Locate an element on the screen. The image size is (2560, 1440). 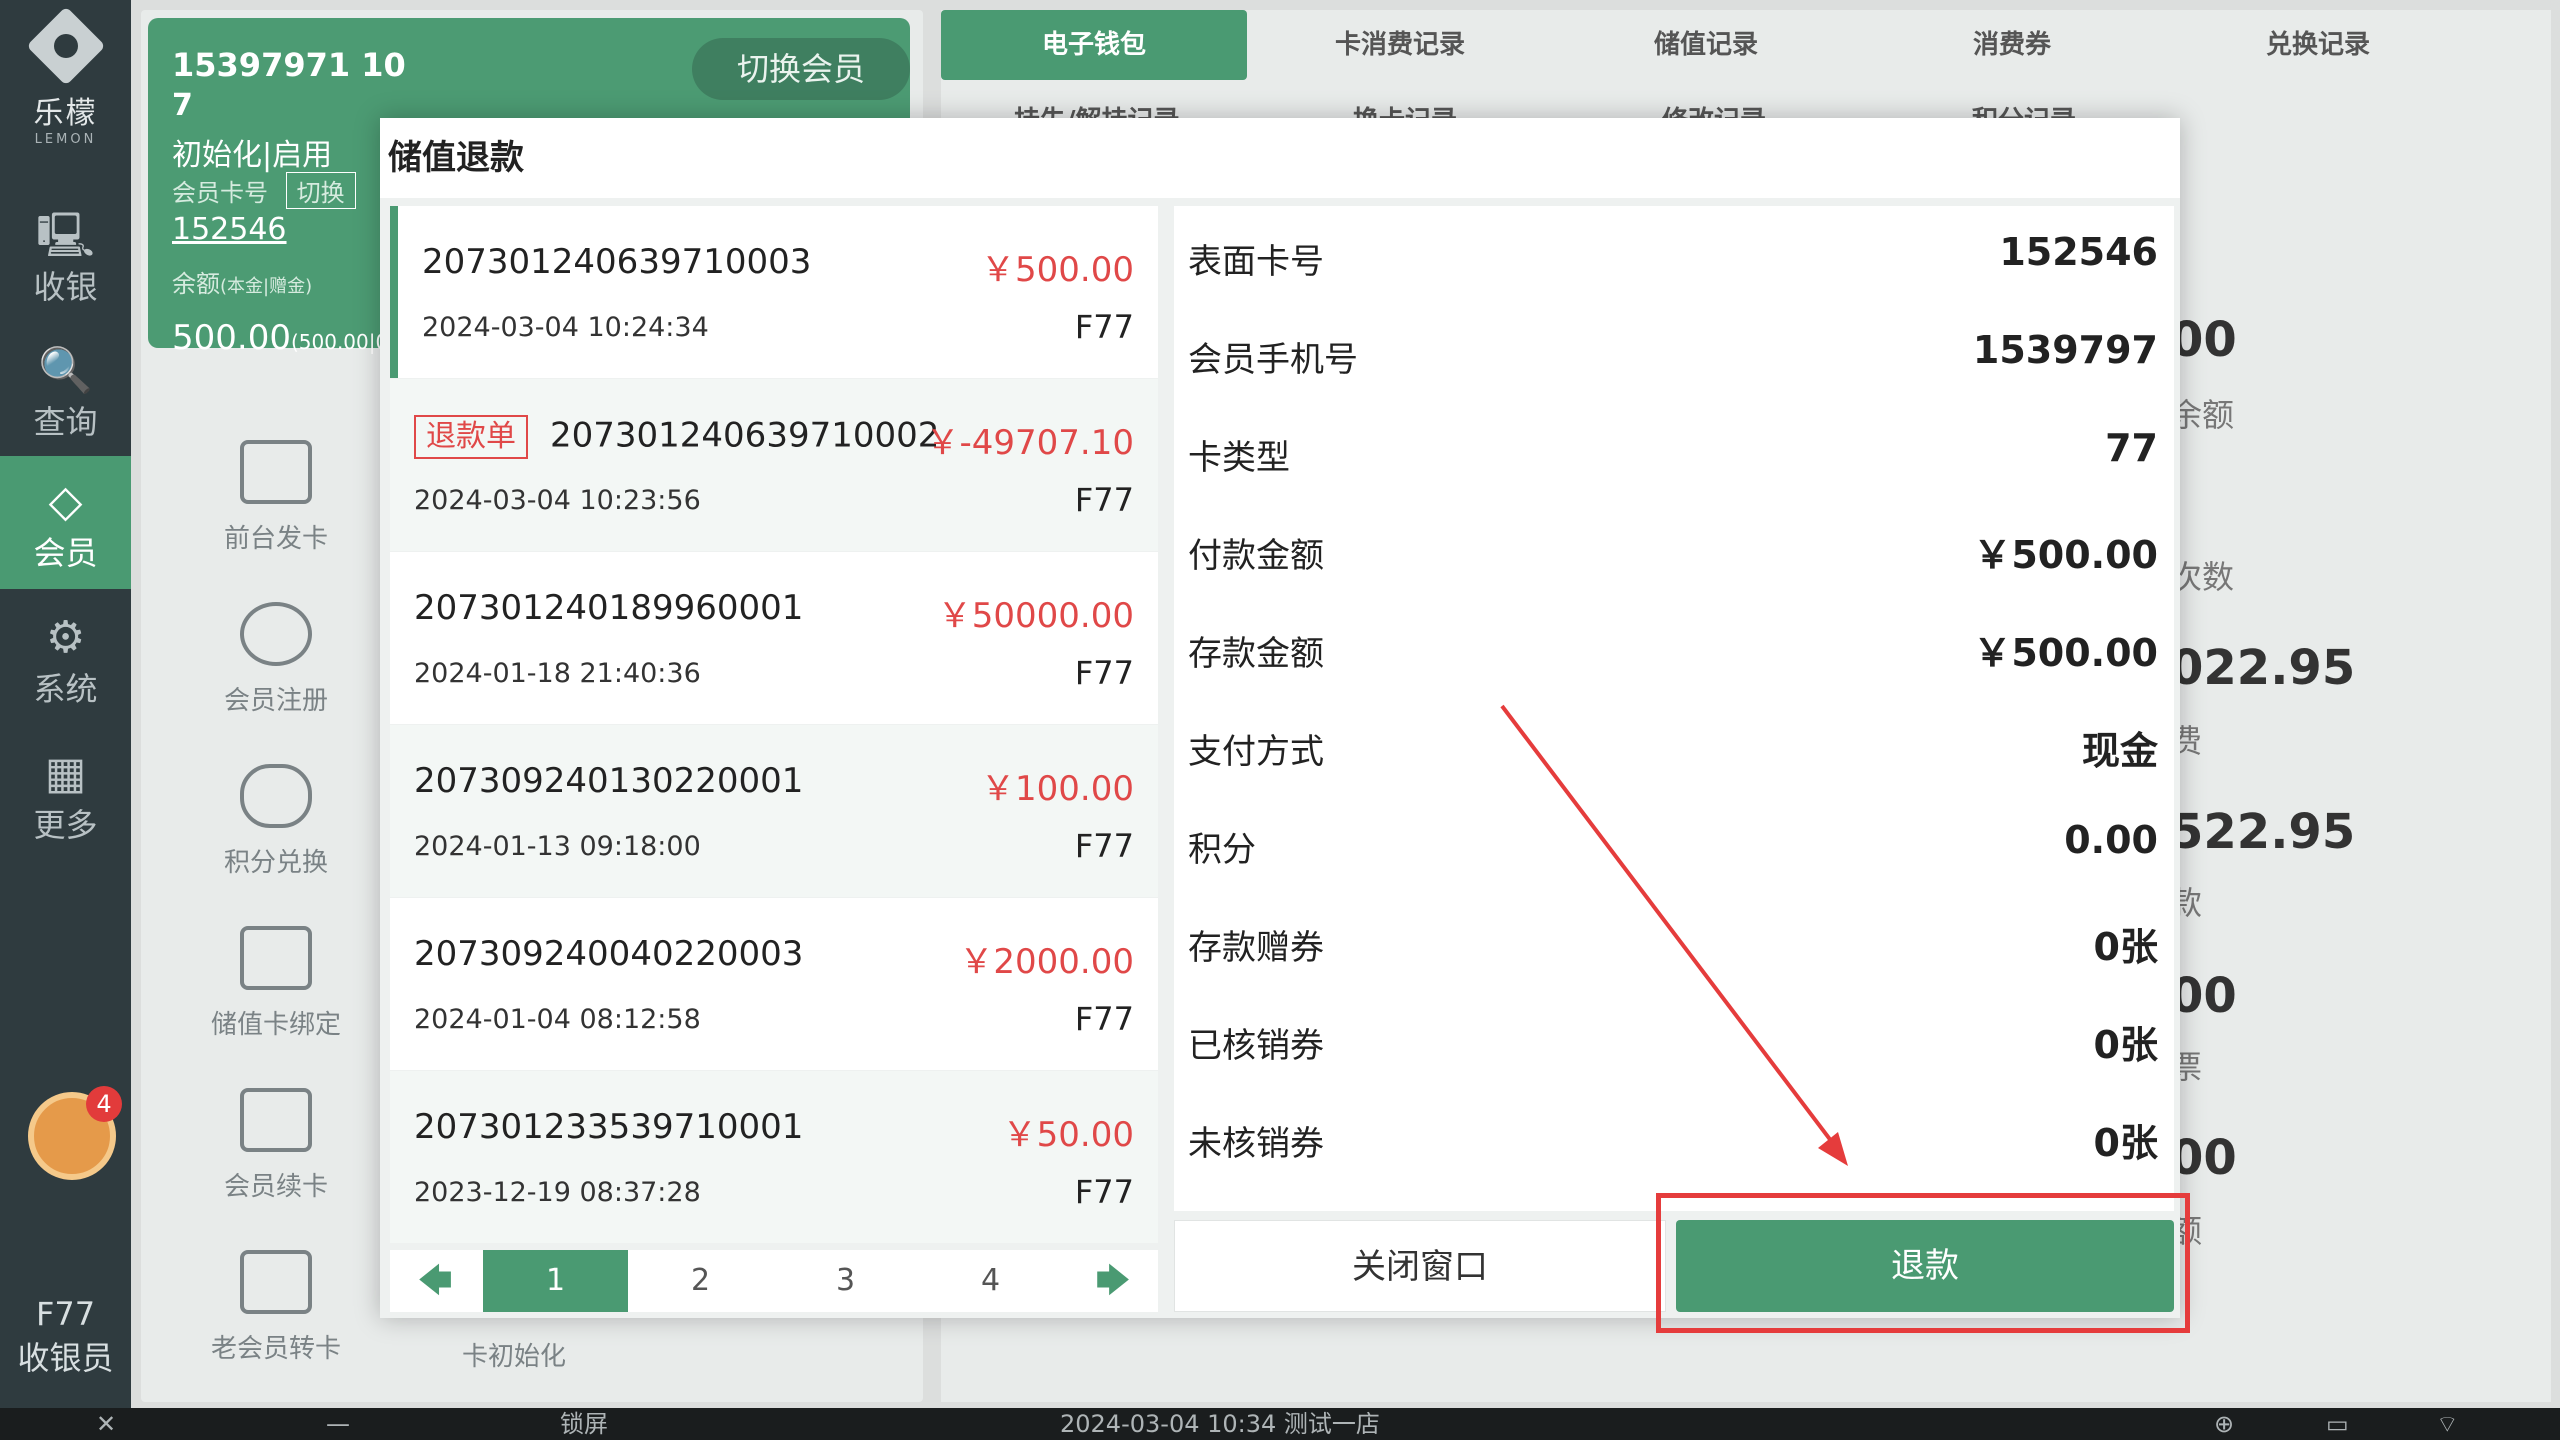
close-window-button: 关闭窗口 is located at coordinates (1420, 1266).